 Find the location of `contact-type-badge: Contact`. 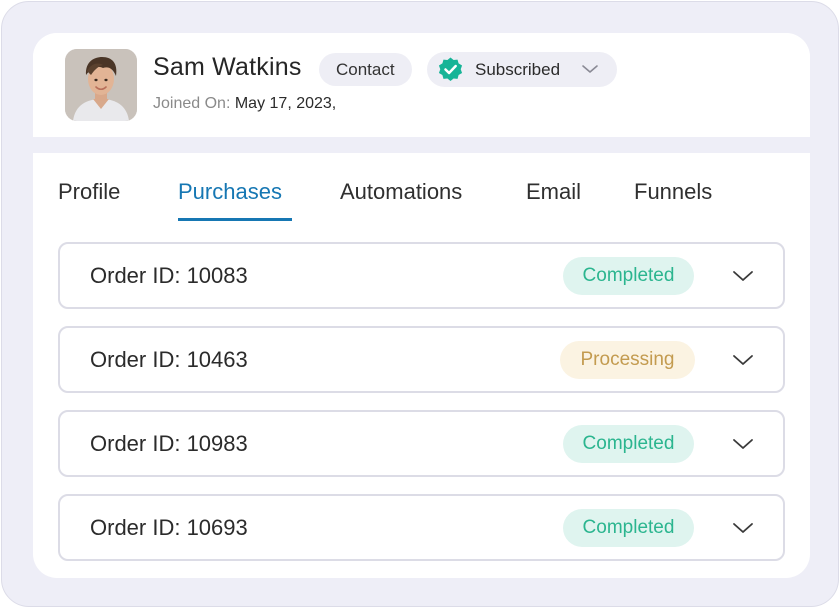

contact-type-badge: Contact is located at coordinates (365, 69).